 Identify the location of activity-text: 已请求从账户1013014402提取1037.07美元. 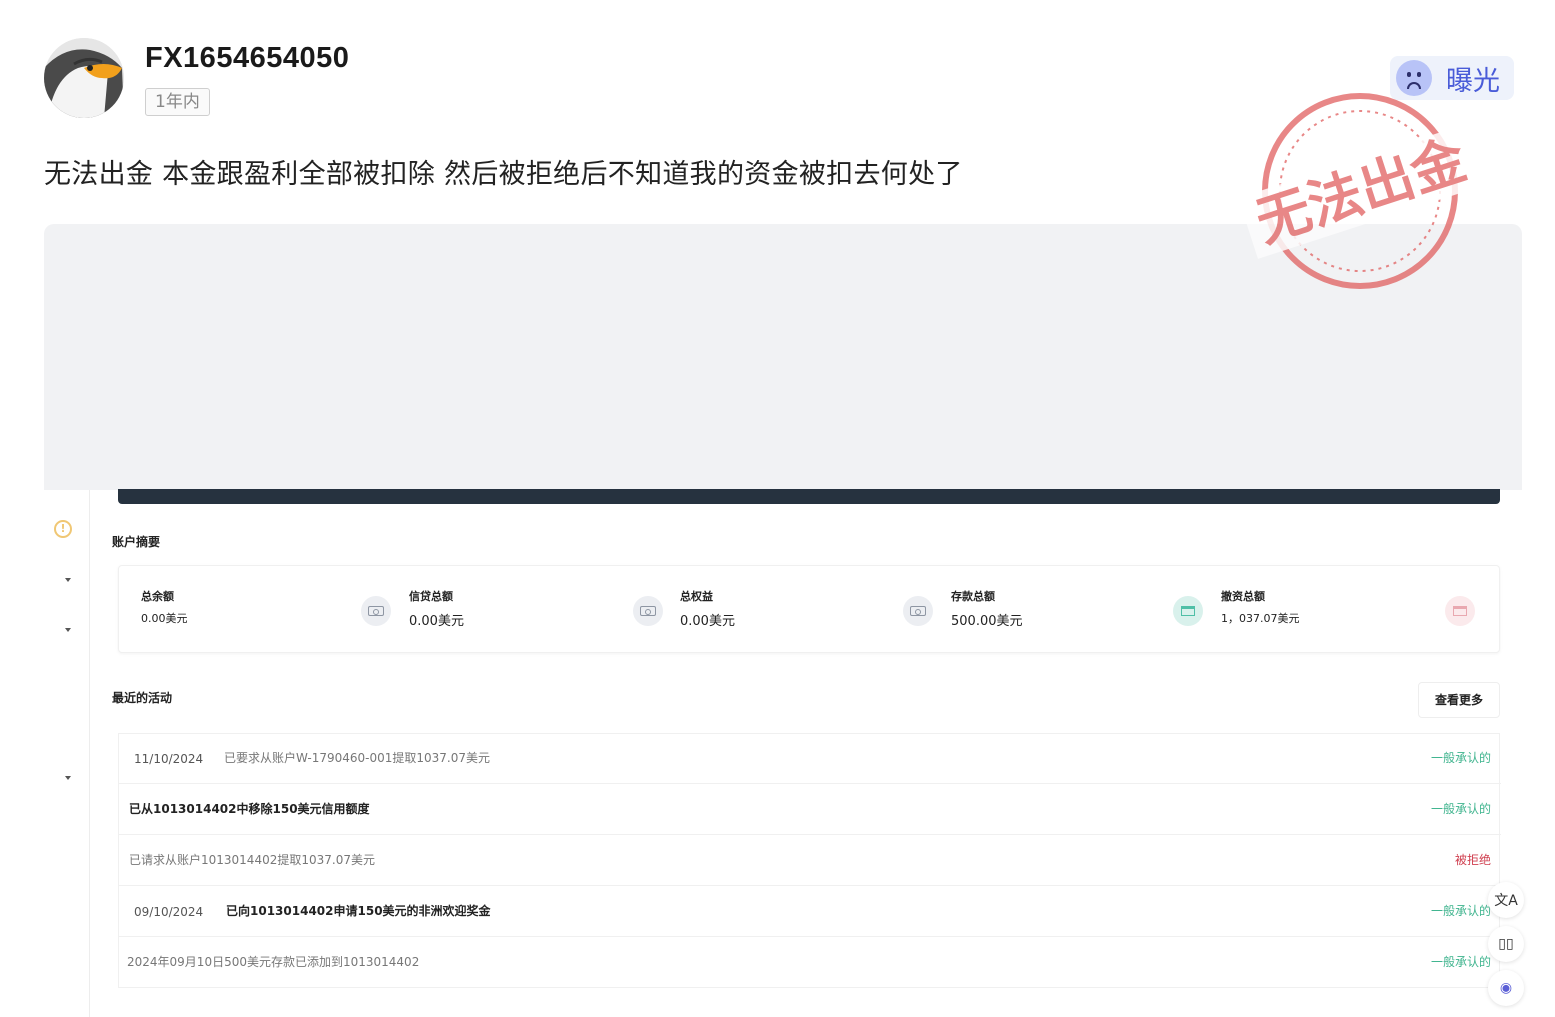
(252, 860).